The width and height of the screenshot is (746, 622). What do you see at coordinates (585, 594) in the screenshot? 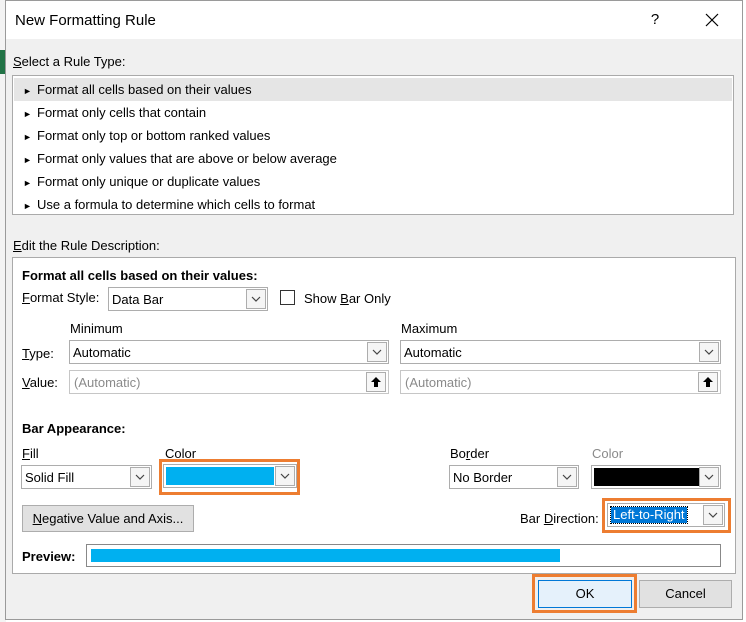
I see `ok-button: OK` at bounding box center [585, 594].